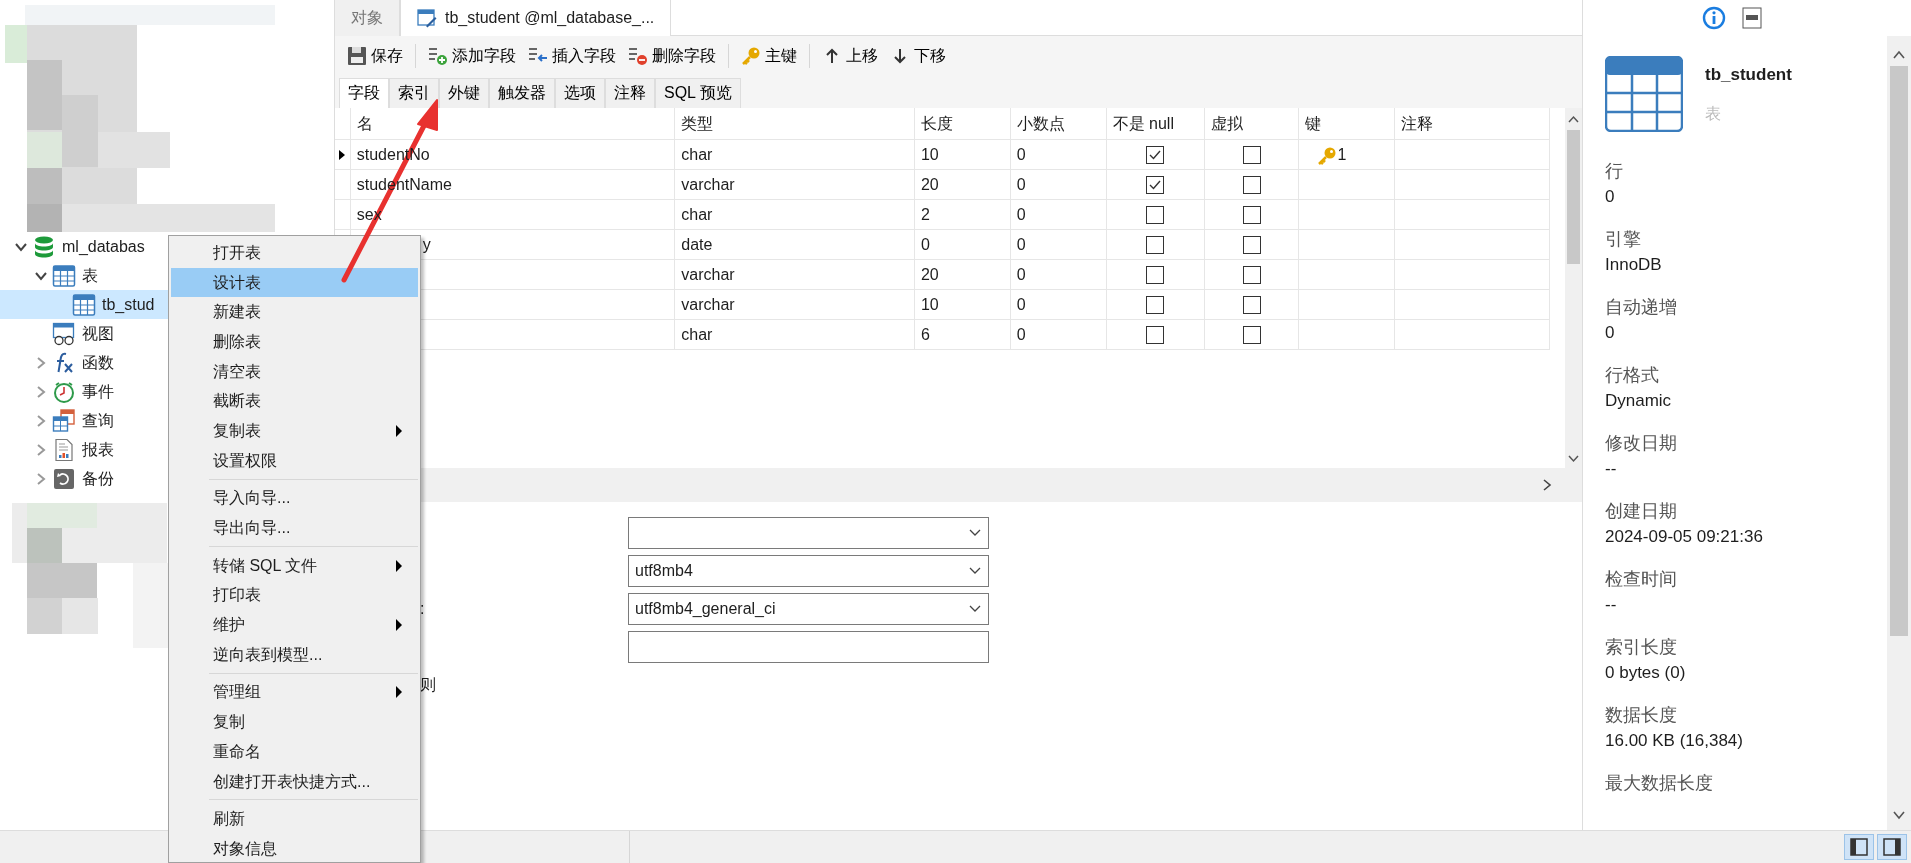 The width and height of the screenshot is (1911, 863). Describe the element at coordinates (522, 92) in the screenshot. I see `editor-tab: 触发器` at that location.